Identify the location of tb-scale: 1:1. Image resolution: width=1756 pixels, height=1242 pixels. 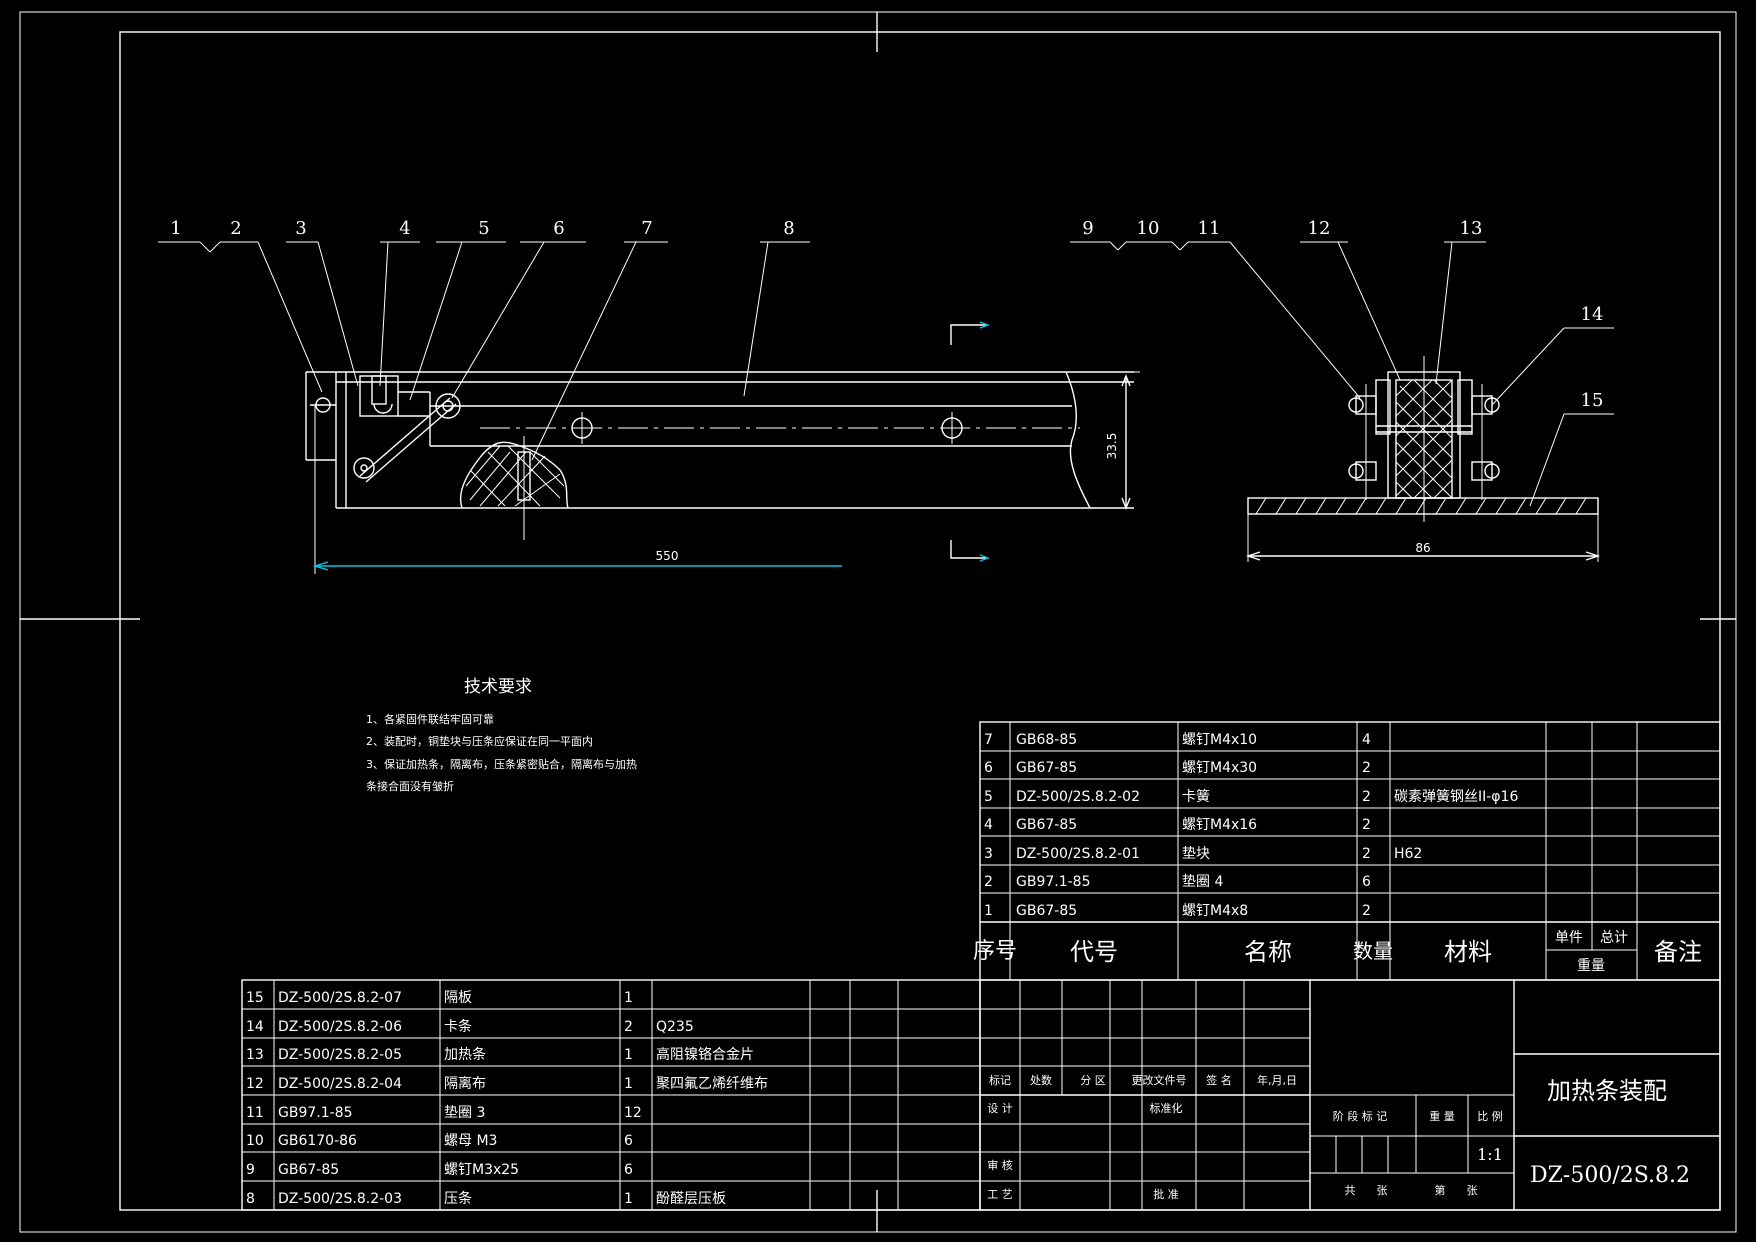
(1490, 1154).